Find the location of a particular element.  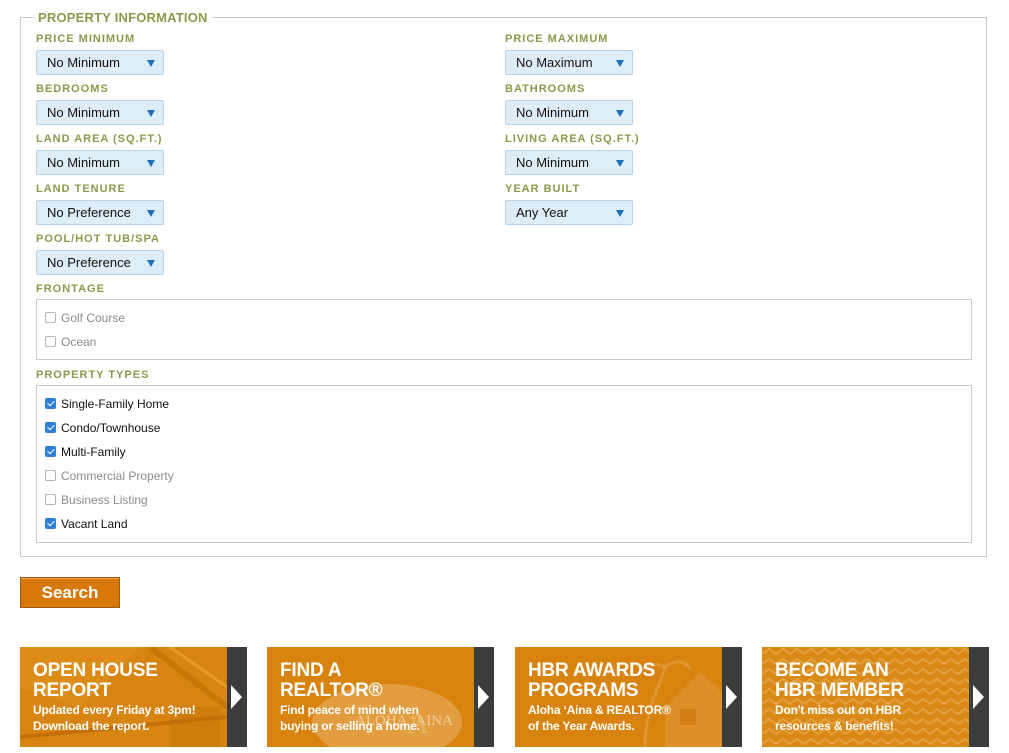

price-minimum-label: PRICE MINIMUM is located at coordinates (86, 39).